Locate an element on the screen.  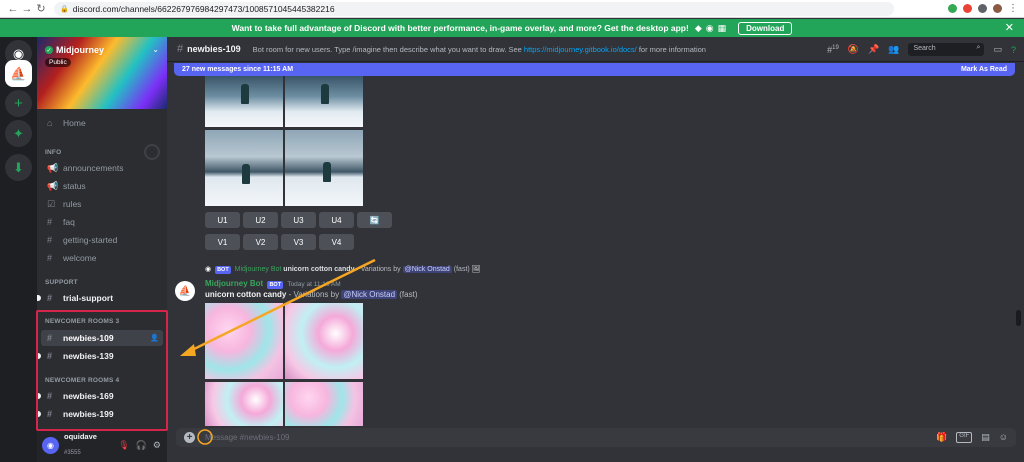
reply-avatar-icon: ◉ is located at coordinates (208, 269).